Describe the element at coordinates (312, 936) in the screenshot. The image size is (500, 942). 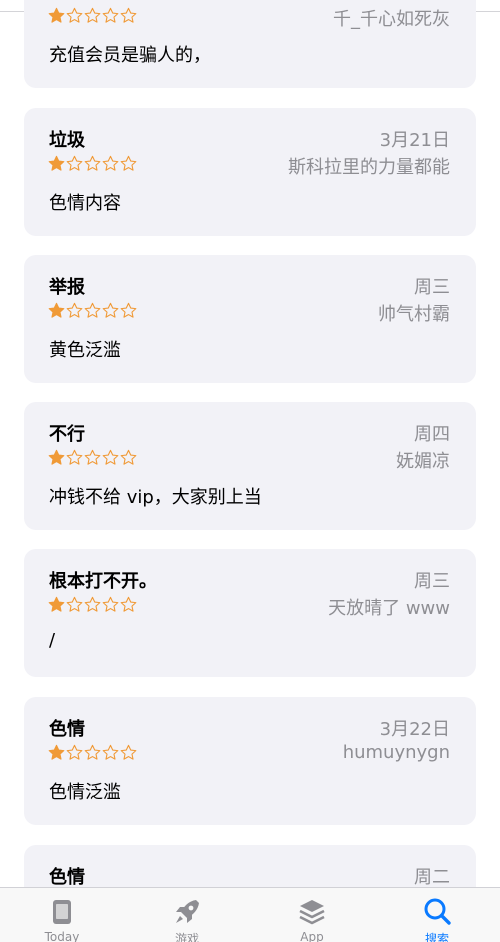
I see `tab-label: App` at that location.